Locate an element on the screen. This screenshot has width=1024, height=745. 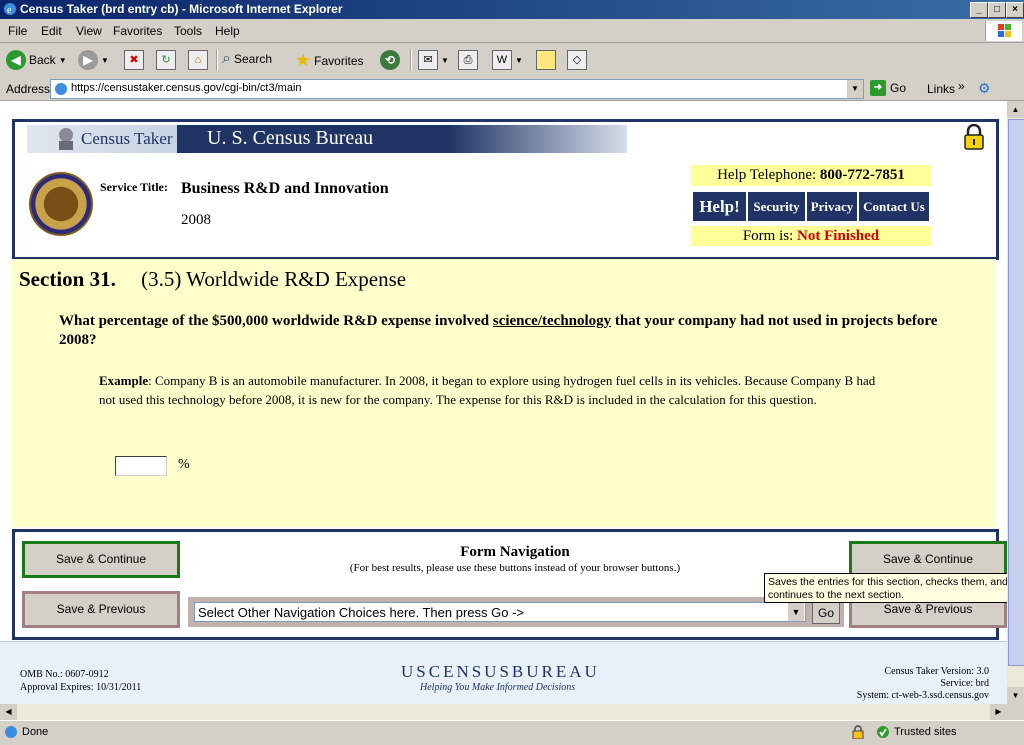
omb-number: OMB No.: 0607-0912 is located at coordinates (64, 674).